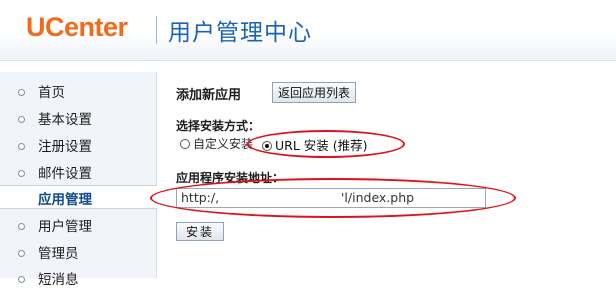 Image resolution: width=616 pixels, height=288 pixels. I want to click on radio-label: URL 安装 (推荐), so click(321, 145).